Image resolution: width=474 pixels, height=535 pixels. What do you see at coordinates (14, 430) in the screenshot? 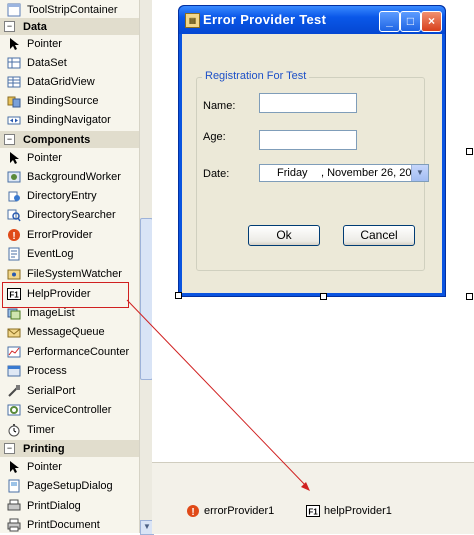
I see `timer-icon` at bounding box center [14, 430].